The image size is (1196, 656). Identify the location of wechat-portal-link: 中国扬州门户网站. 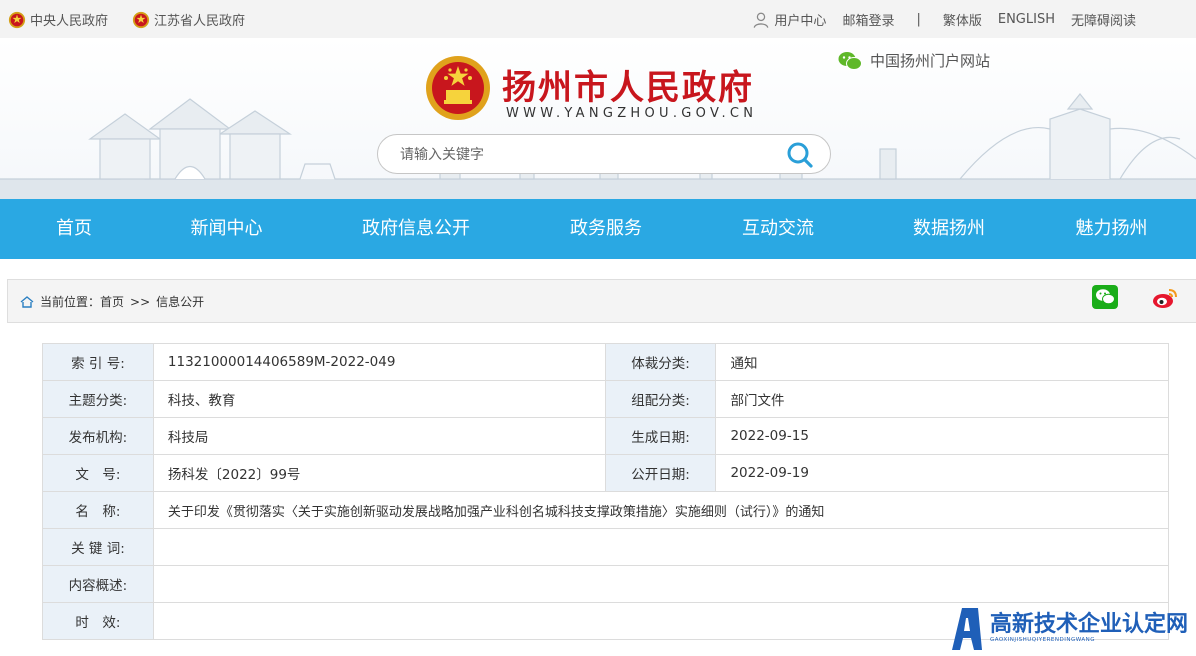
(914, 60).